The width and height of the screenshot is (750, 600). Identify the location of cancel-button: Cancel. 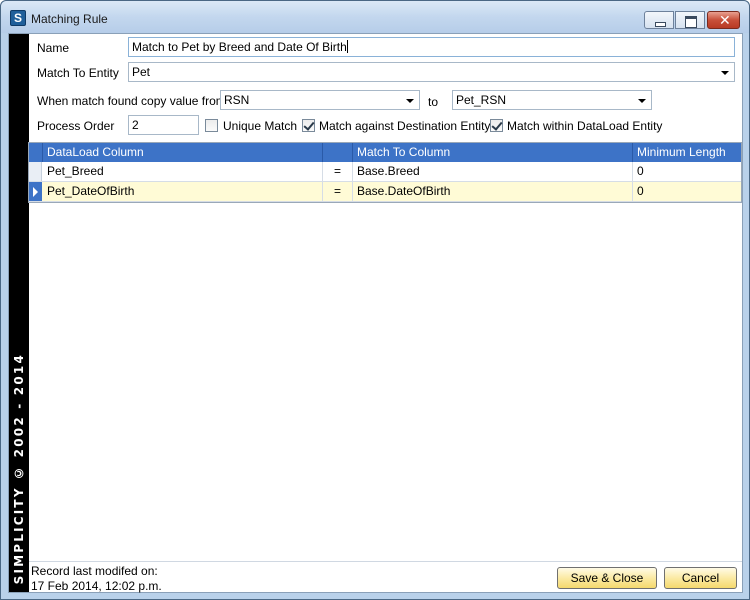
(700, 578).